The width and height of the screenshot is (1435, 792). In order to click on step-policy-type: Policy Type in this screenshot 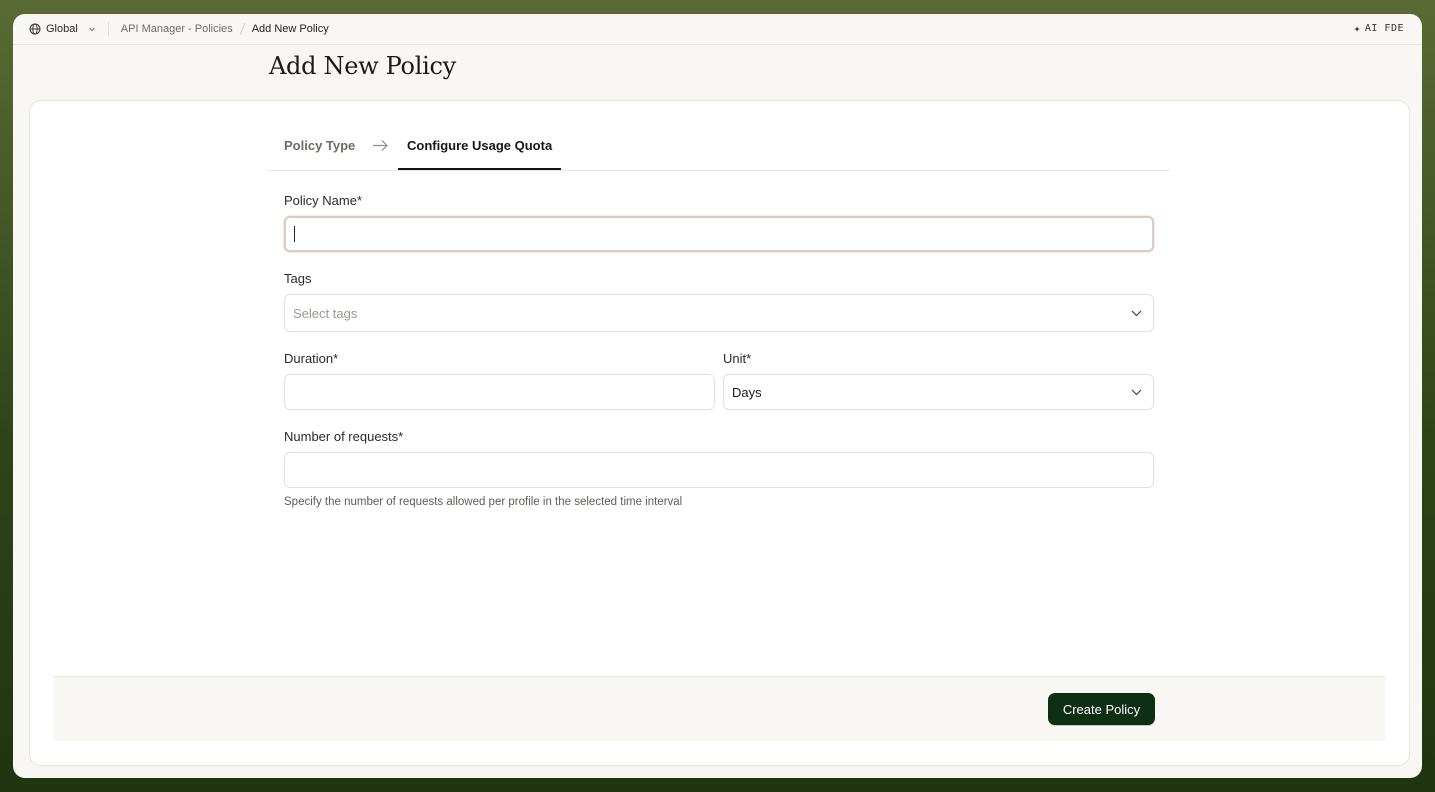, I will do `click(319, 145)`.